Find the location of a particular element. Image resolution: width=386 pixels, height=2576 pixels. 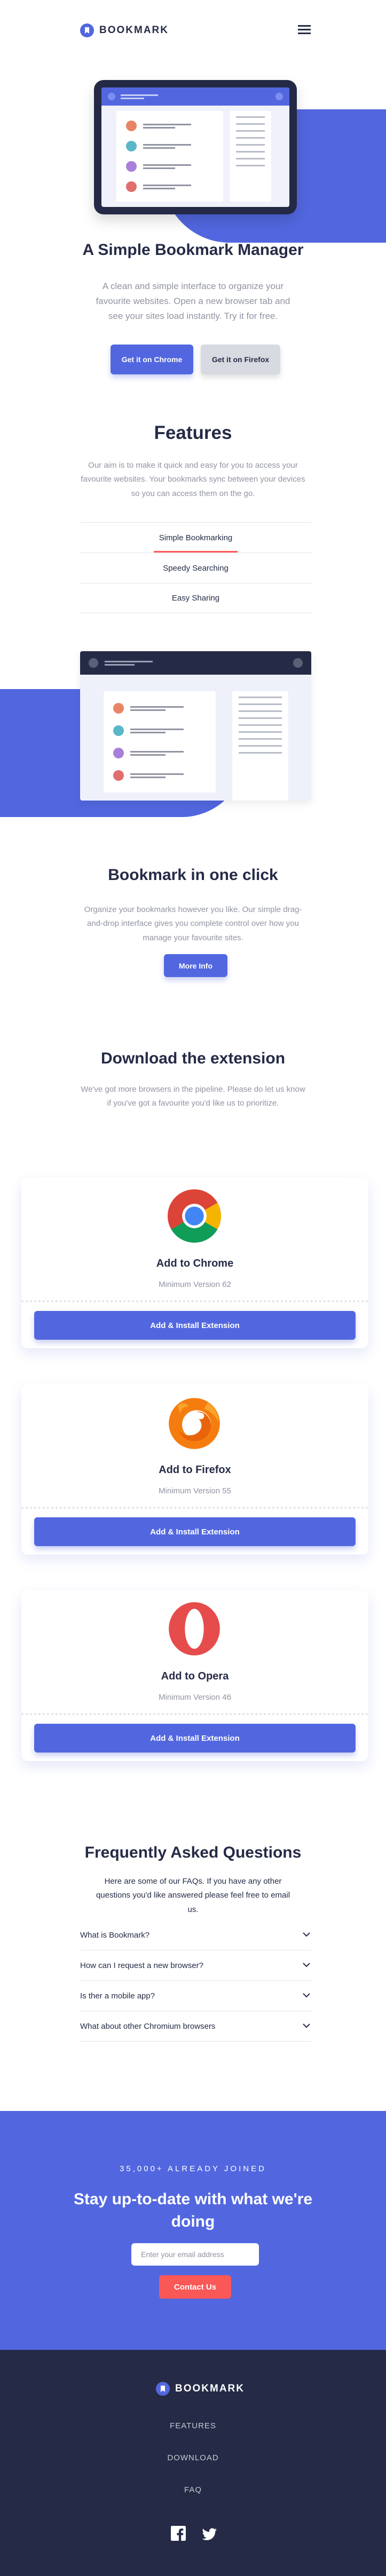

faq-item: How can I request a new browser? is located at coordinates (195, 1965).